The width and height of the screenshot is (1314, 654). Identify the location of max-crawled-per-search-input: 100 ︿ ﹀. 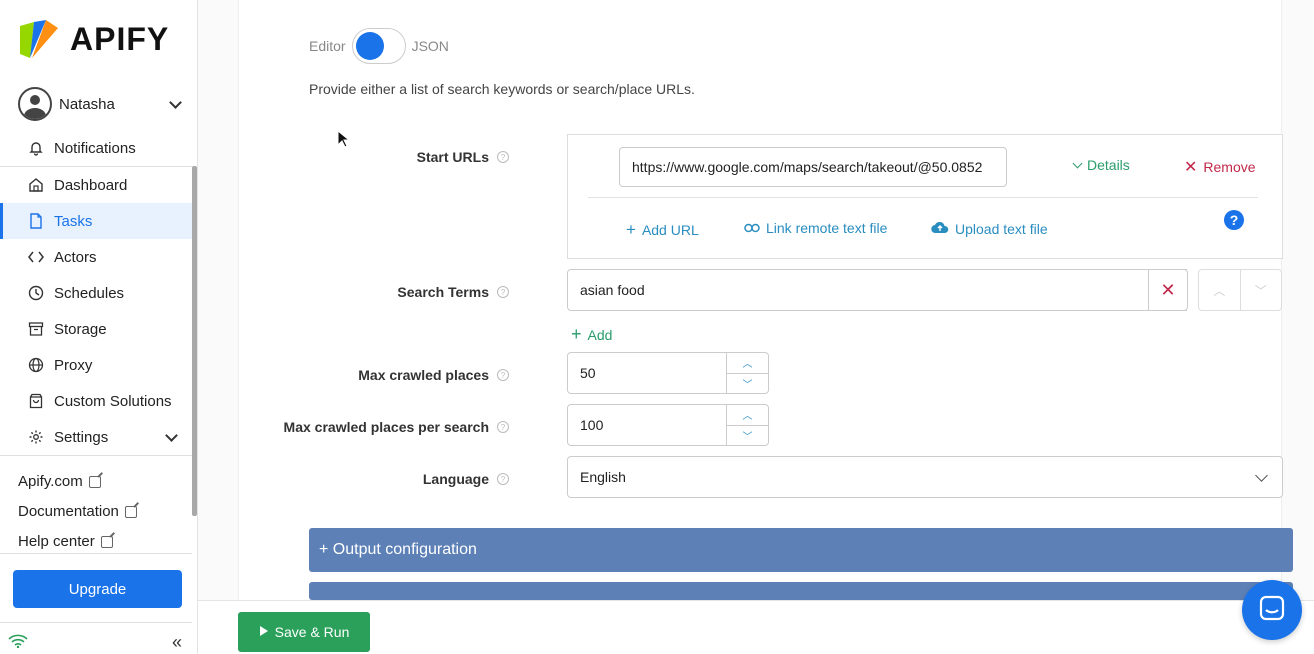
(668, 425).